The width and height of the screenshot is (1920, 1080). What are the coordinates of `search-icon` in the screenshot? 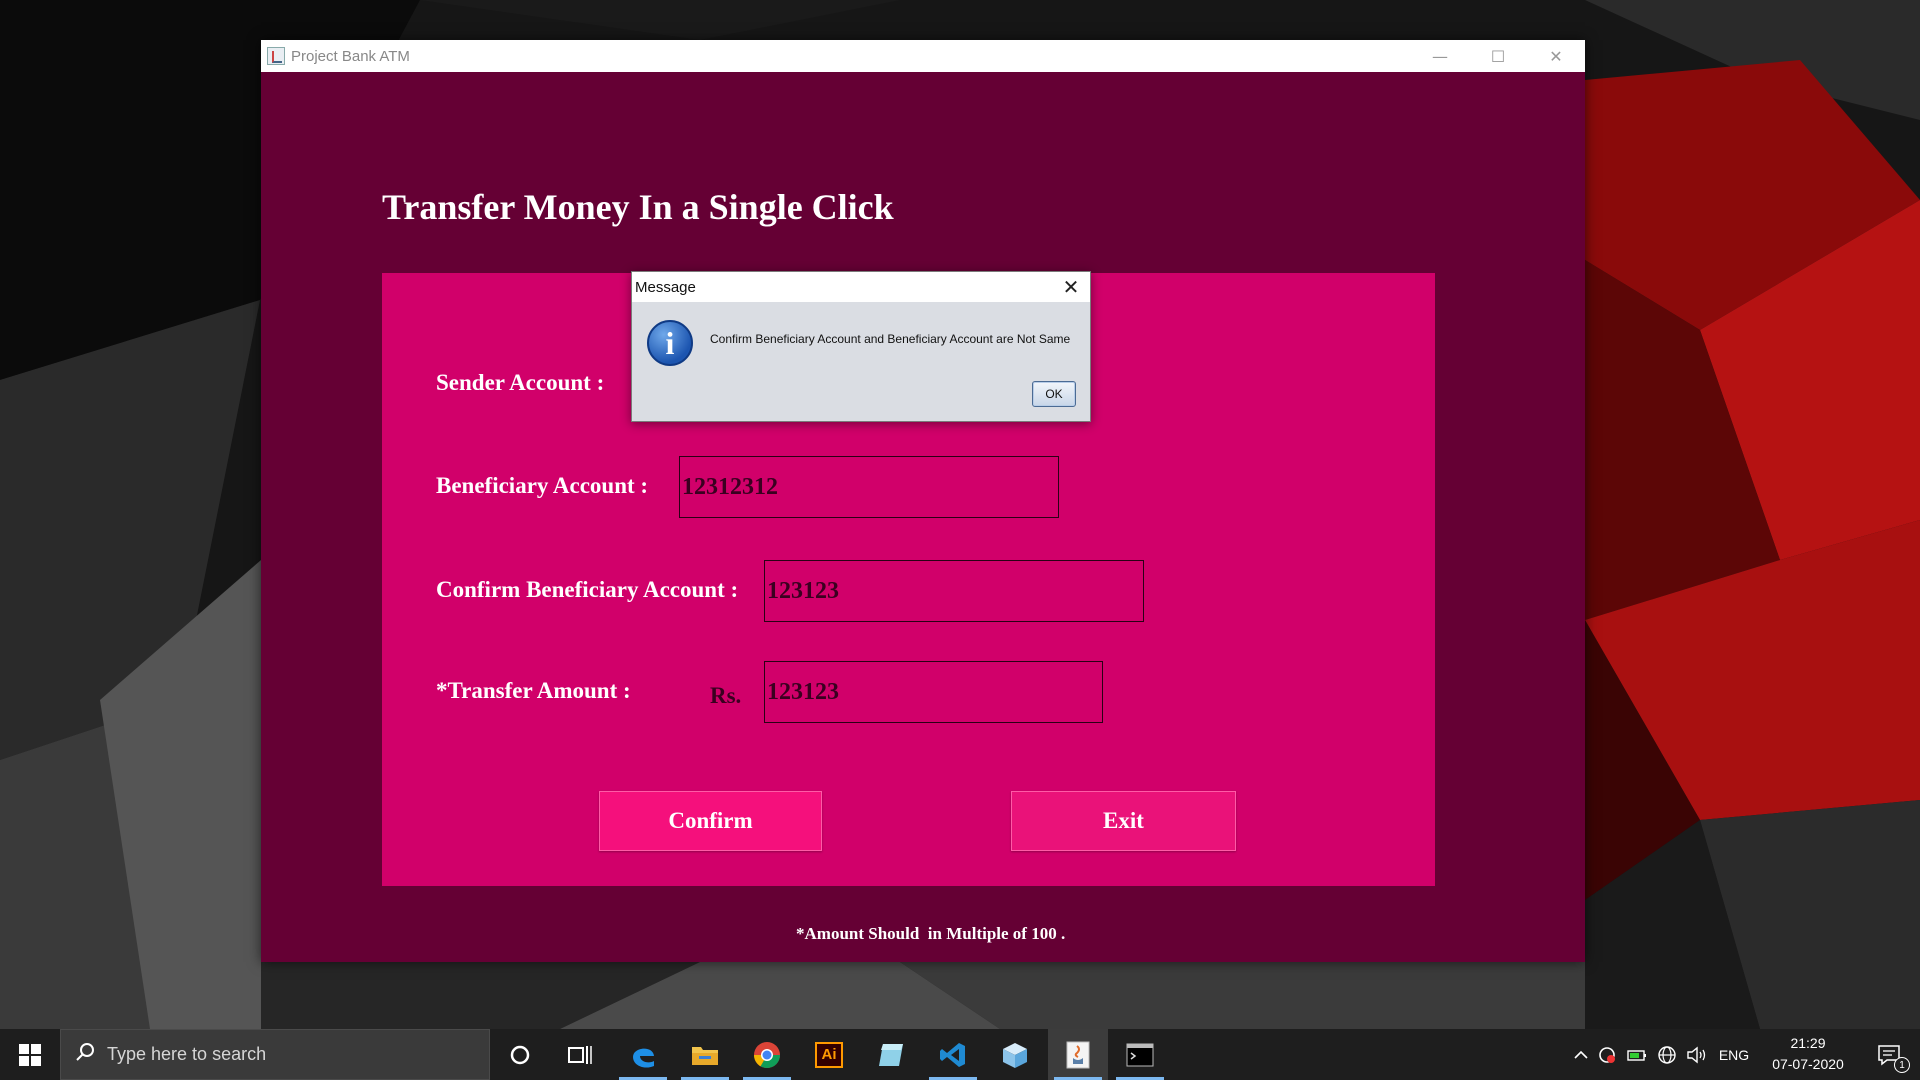 It's located at (85, 1054).